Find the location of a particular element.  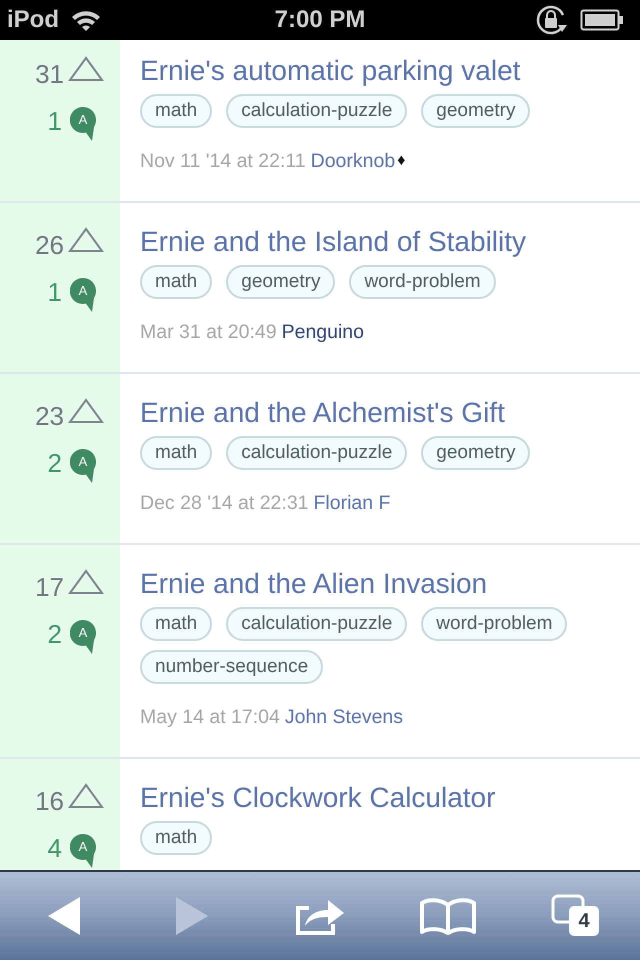

asked-date: Nov 11 '14 at 22:11 is located at coordinates (223, 161).